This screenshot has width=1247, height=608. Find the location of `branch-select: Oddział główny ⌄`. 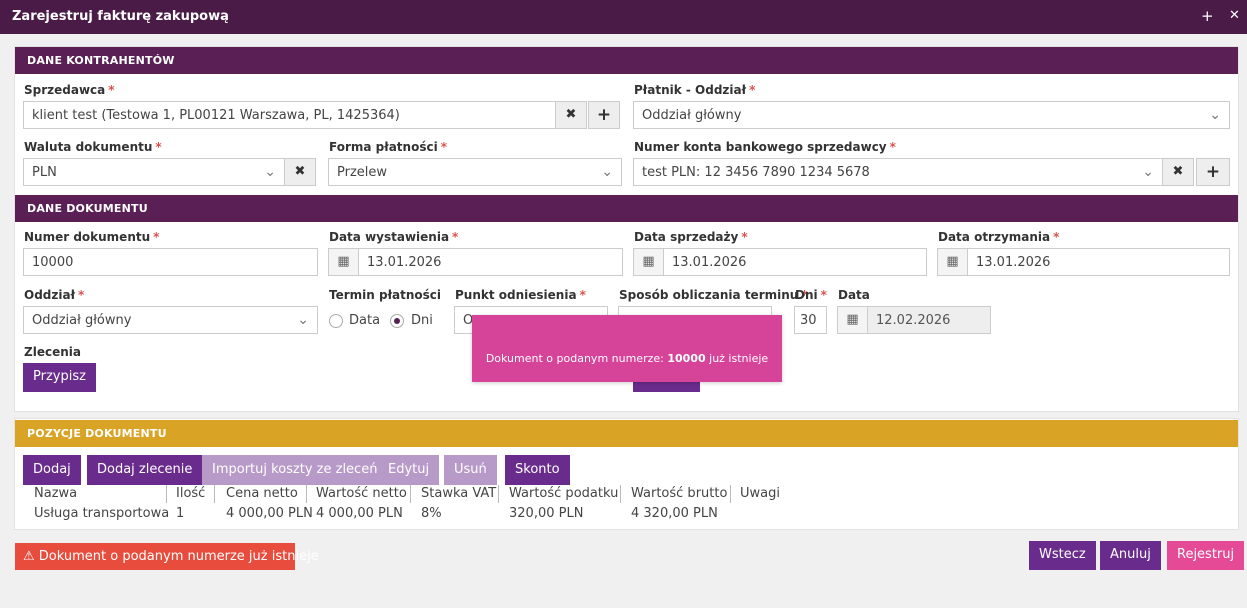

branch-select: Oddział główny ⌄ is located at coordinates (170, 320).